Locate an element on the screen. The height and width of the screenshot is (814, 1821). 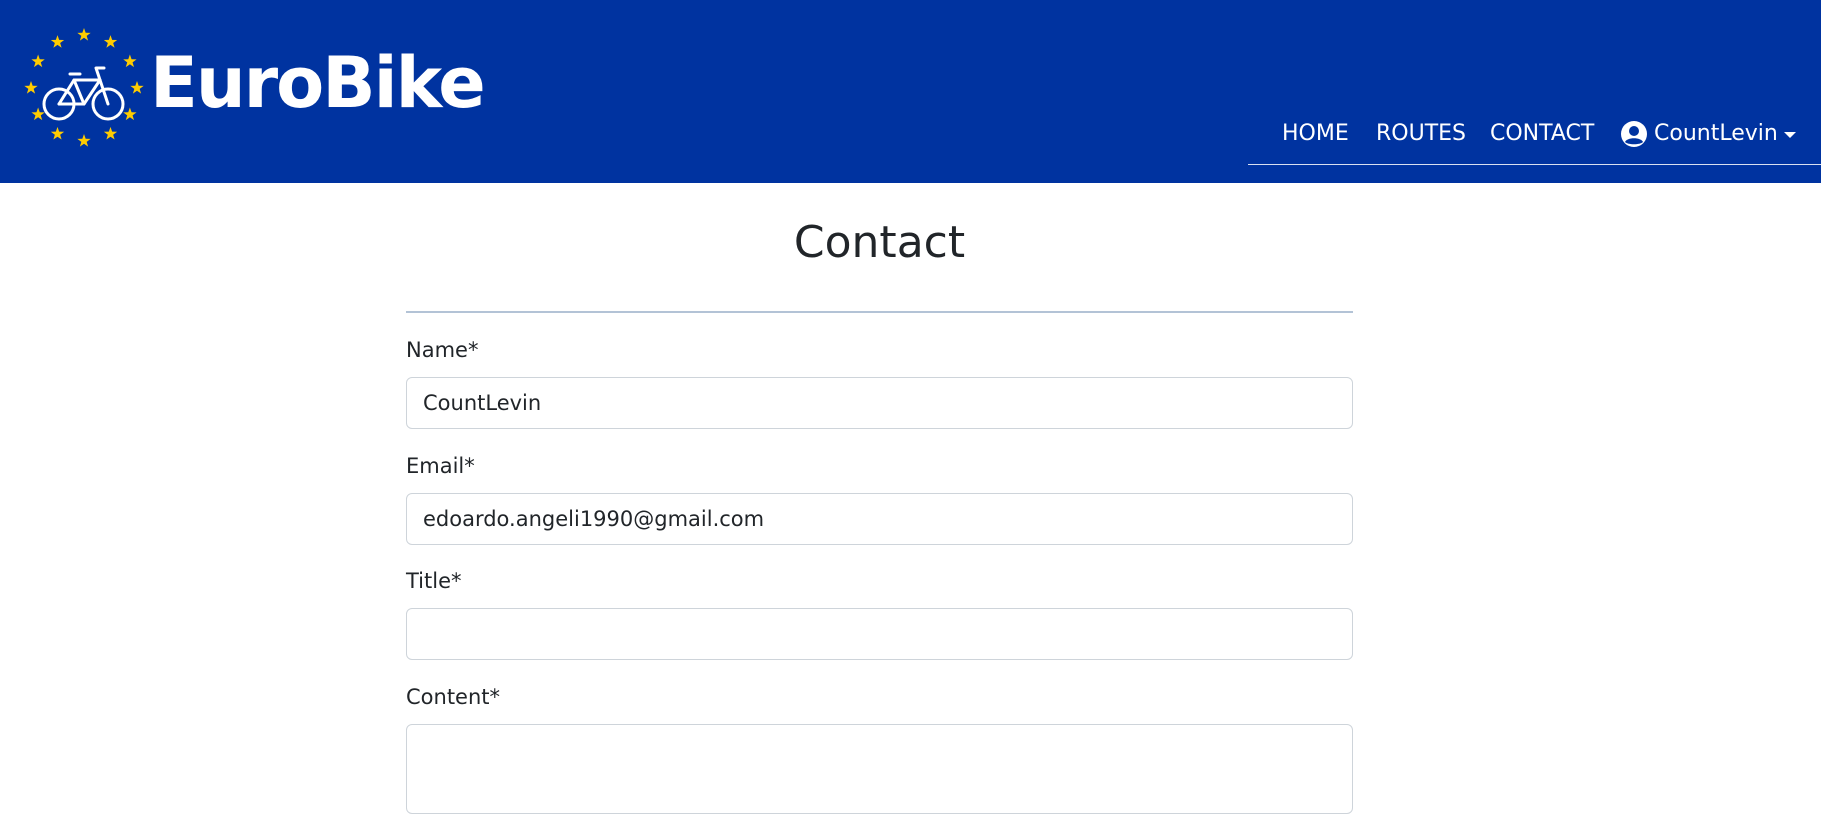
eu-stars-bicycle-logo-icon is located at coordinates (84, 87).